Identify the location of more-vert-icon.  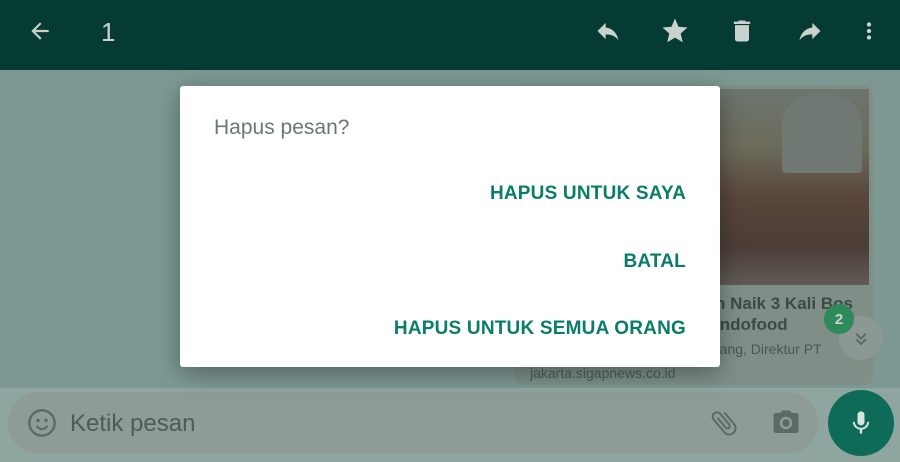
(869, 31).